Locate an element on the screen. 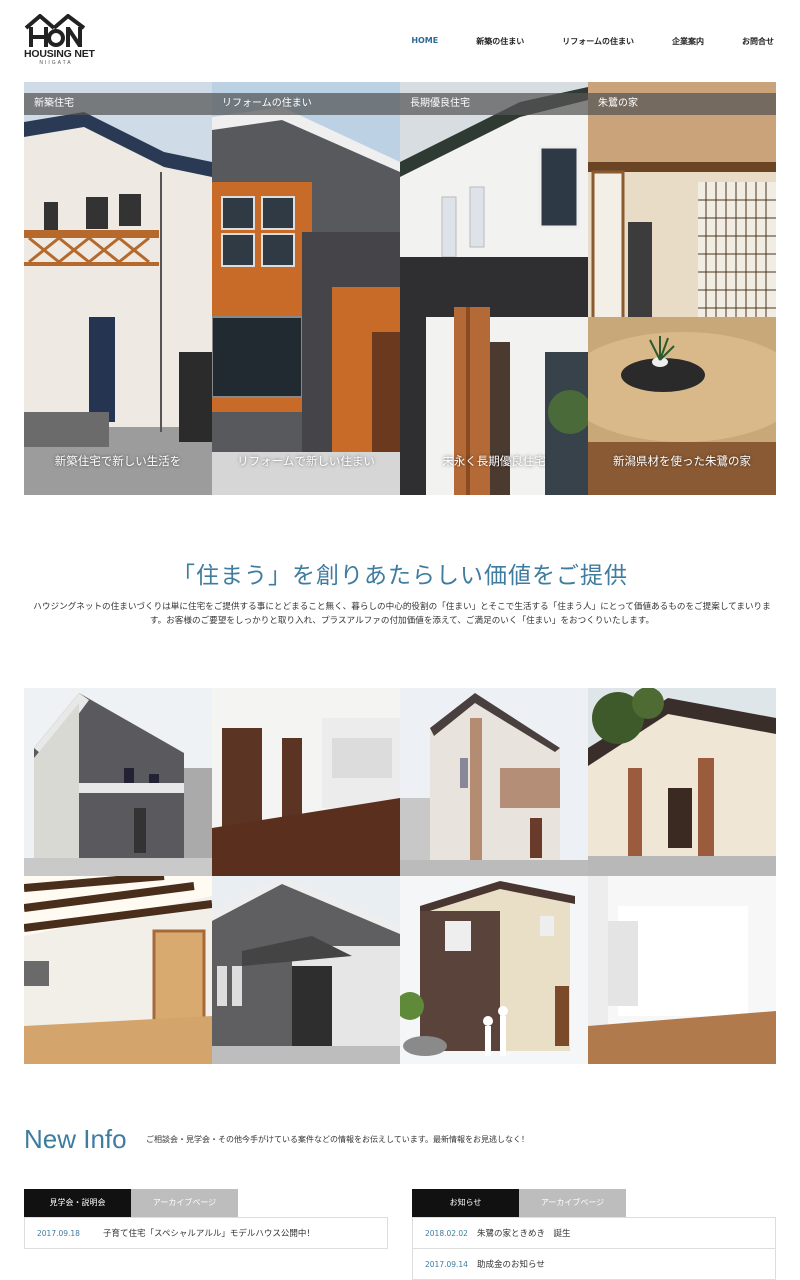 The width and height of the screenshot is (800, 1280). nav-company: 企業案内 is located at coordinates (669, 41).